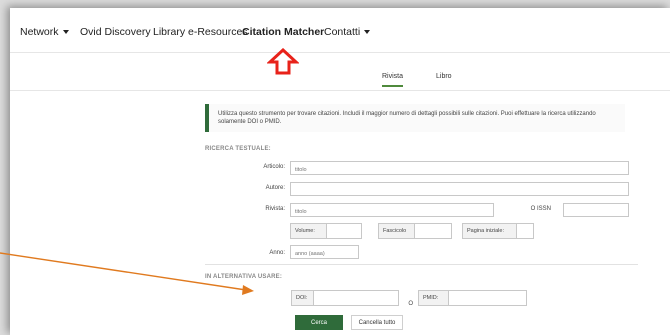  I want to click on nav-ovid-discovery: Ovid Discovery, so click(115, 32).